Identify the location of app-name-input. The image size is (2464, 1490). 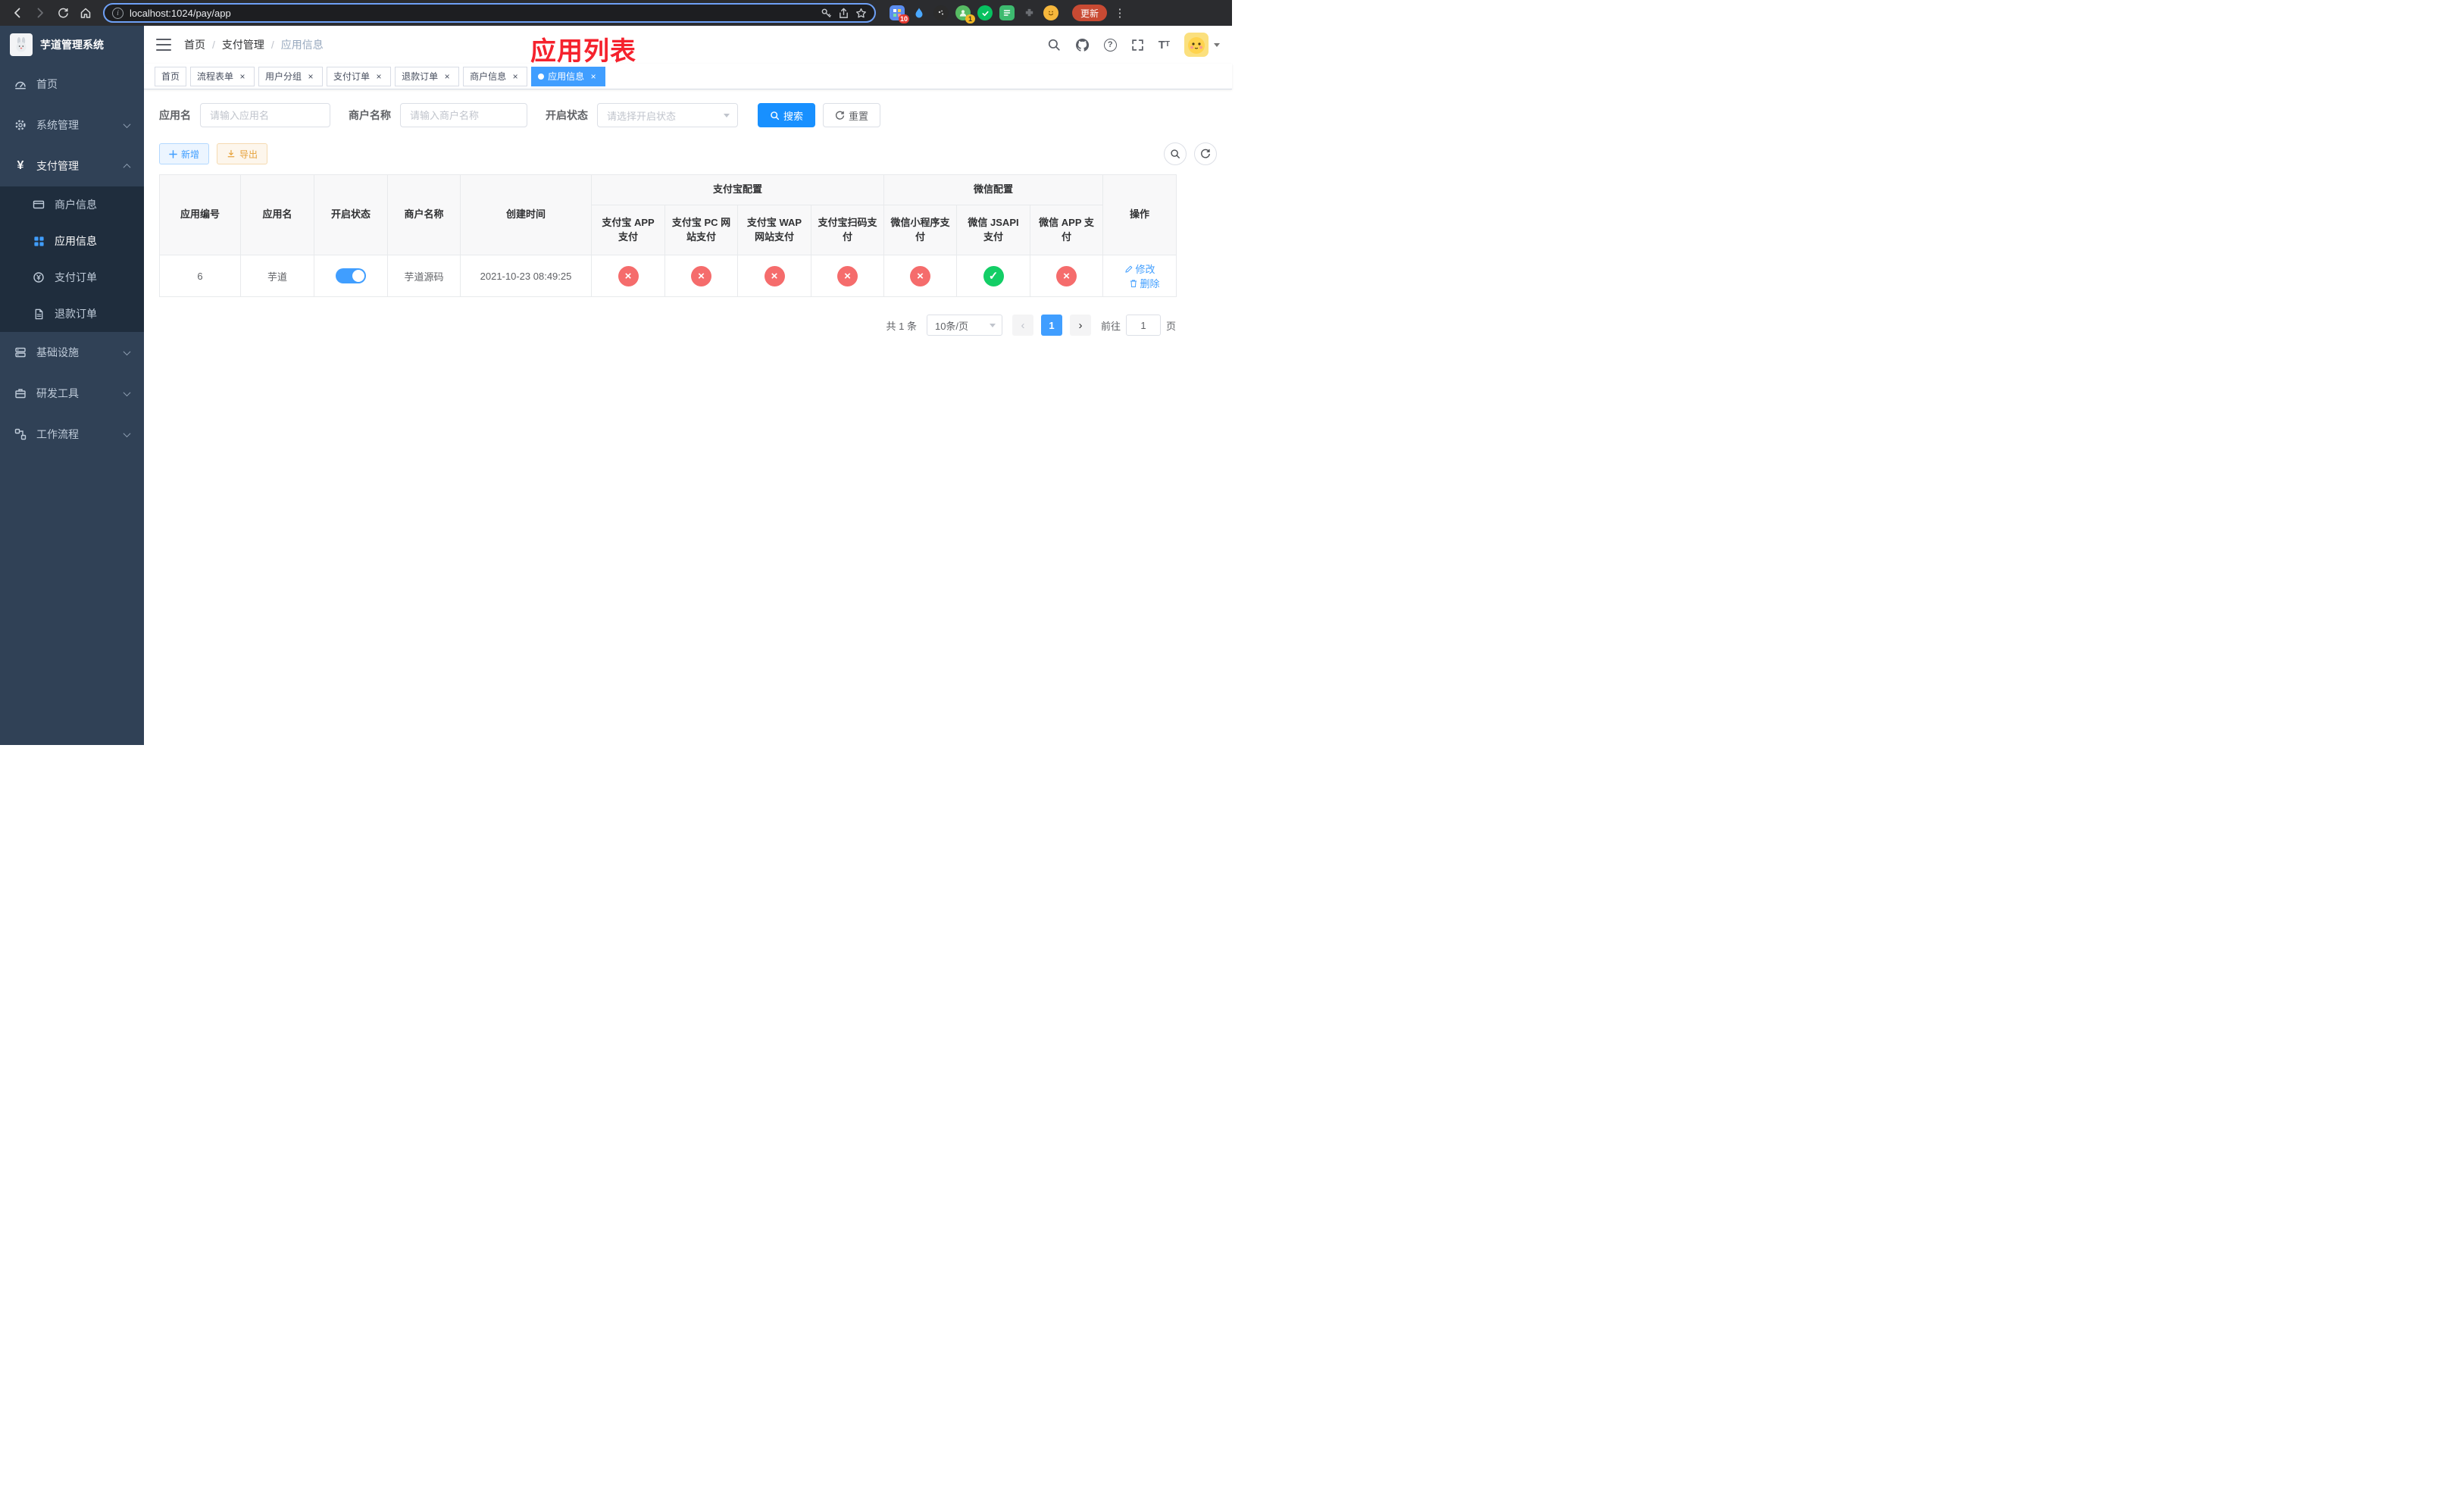
(265, 115).